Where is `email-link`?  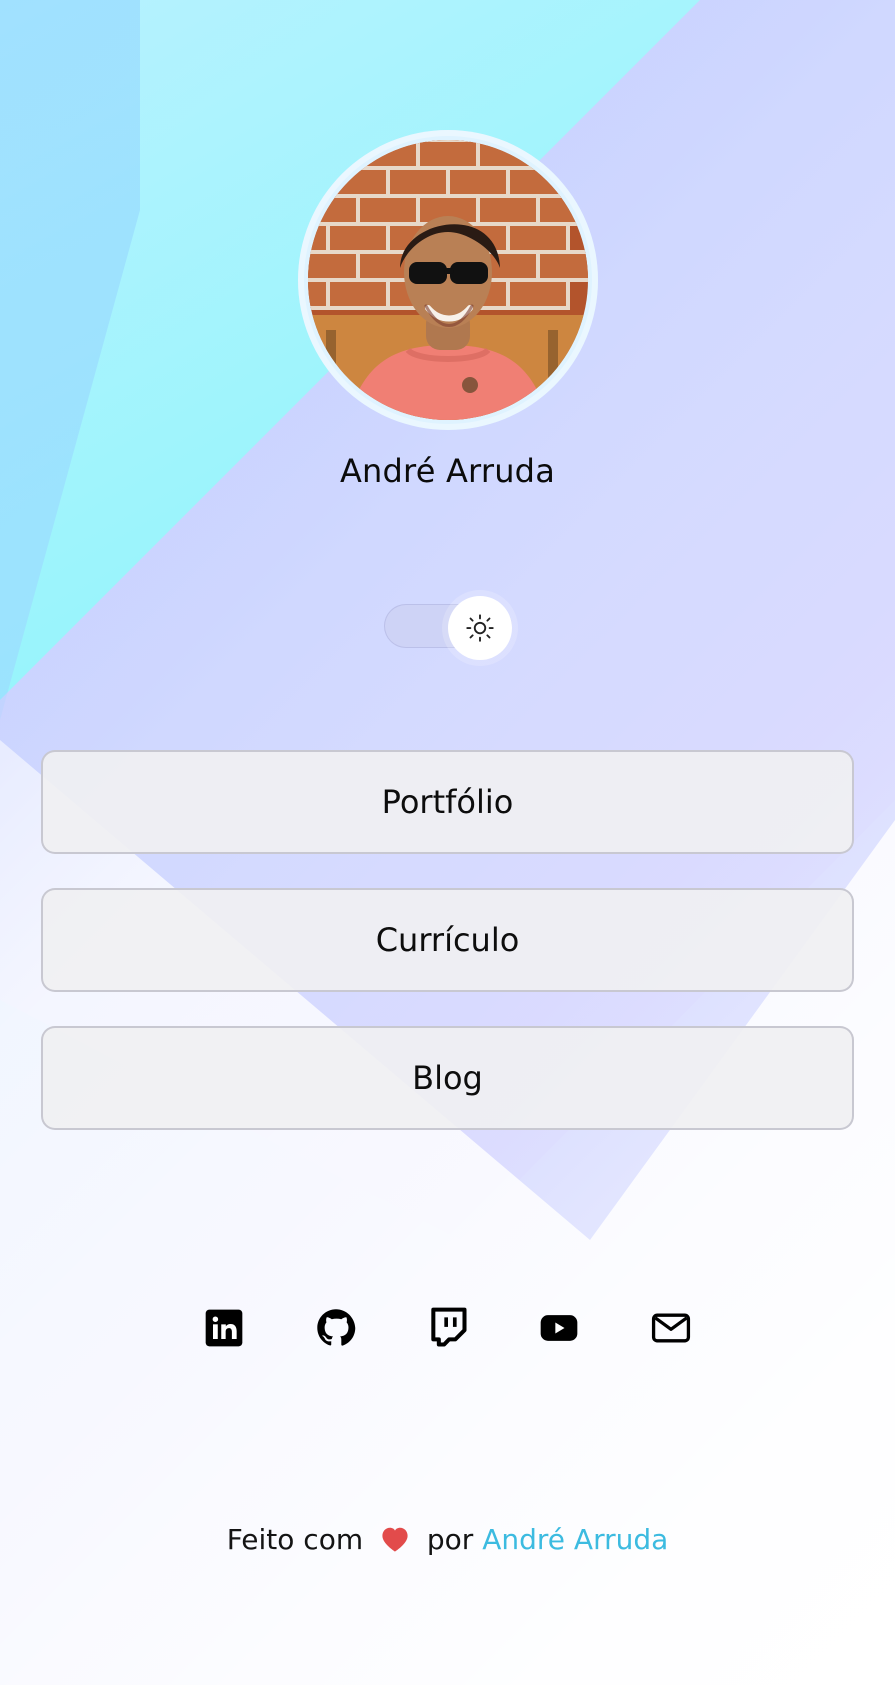 email-link is located at coordinates (671, 1328).